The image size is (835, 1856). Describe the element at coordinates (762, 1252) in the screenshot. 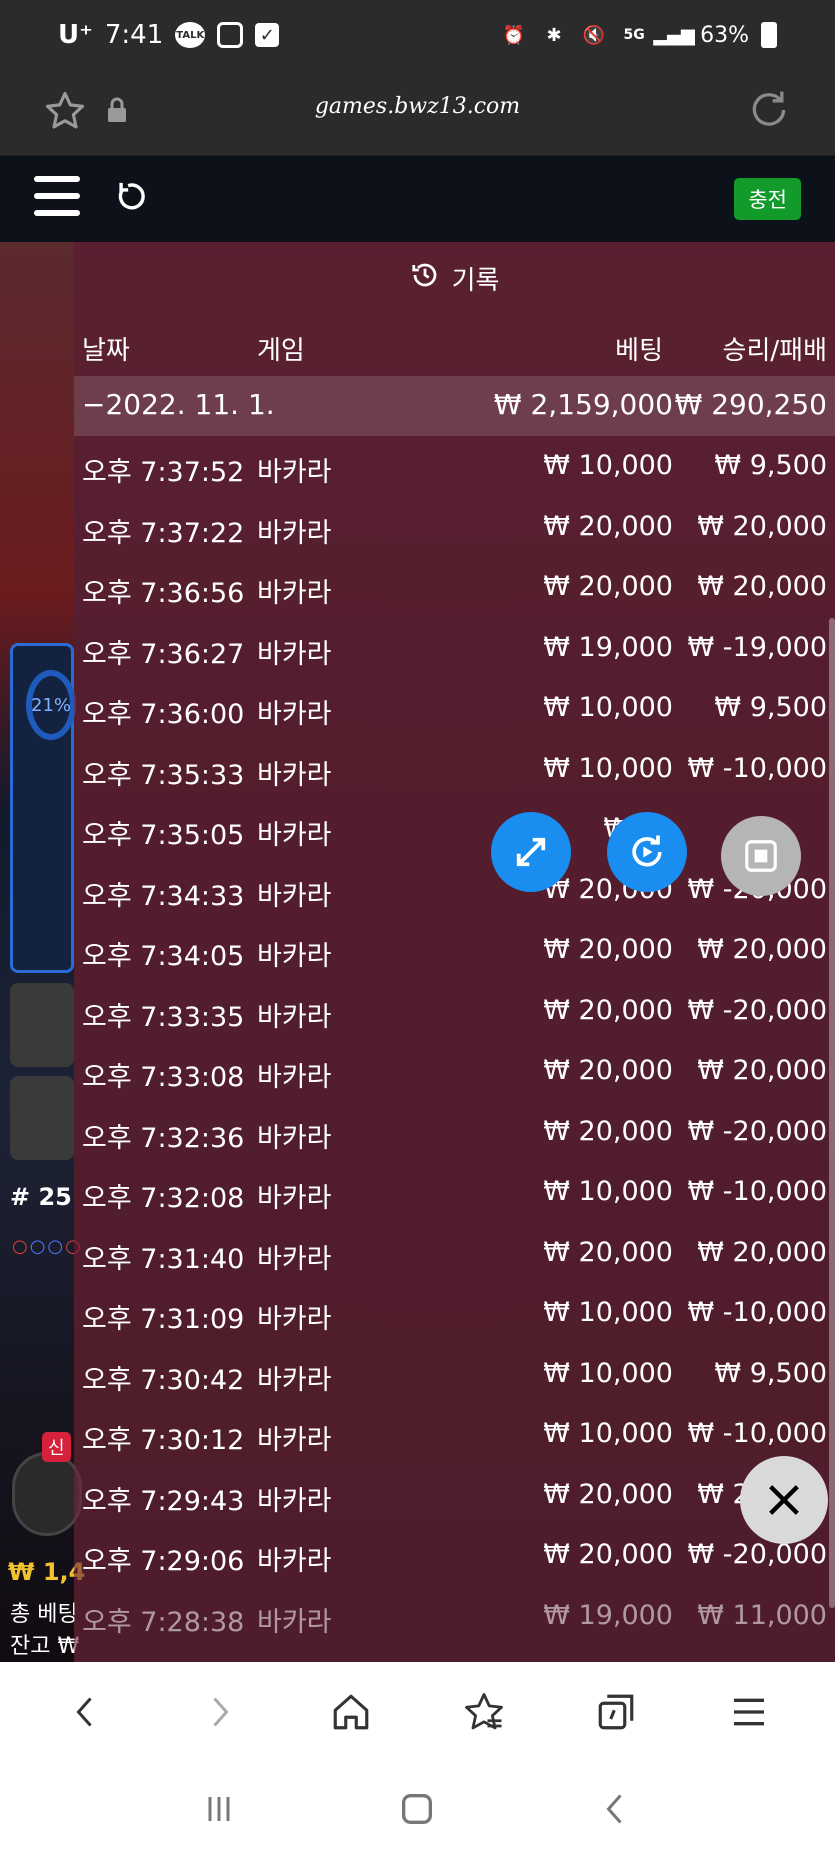

I see `row-result: ₩ 20,000` at that location.